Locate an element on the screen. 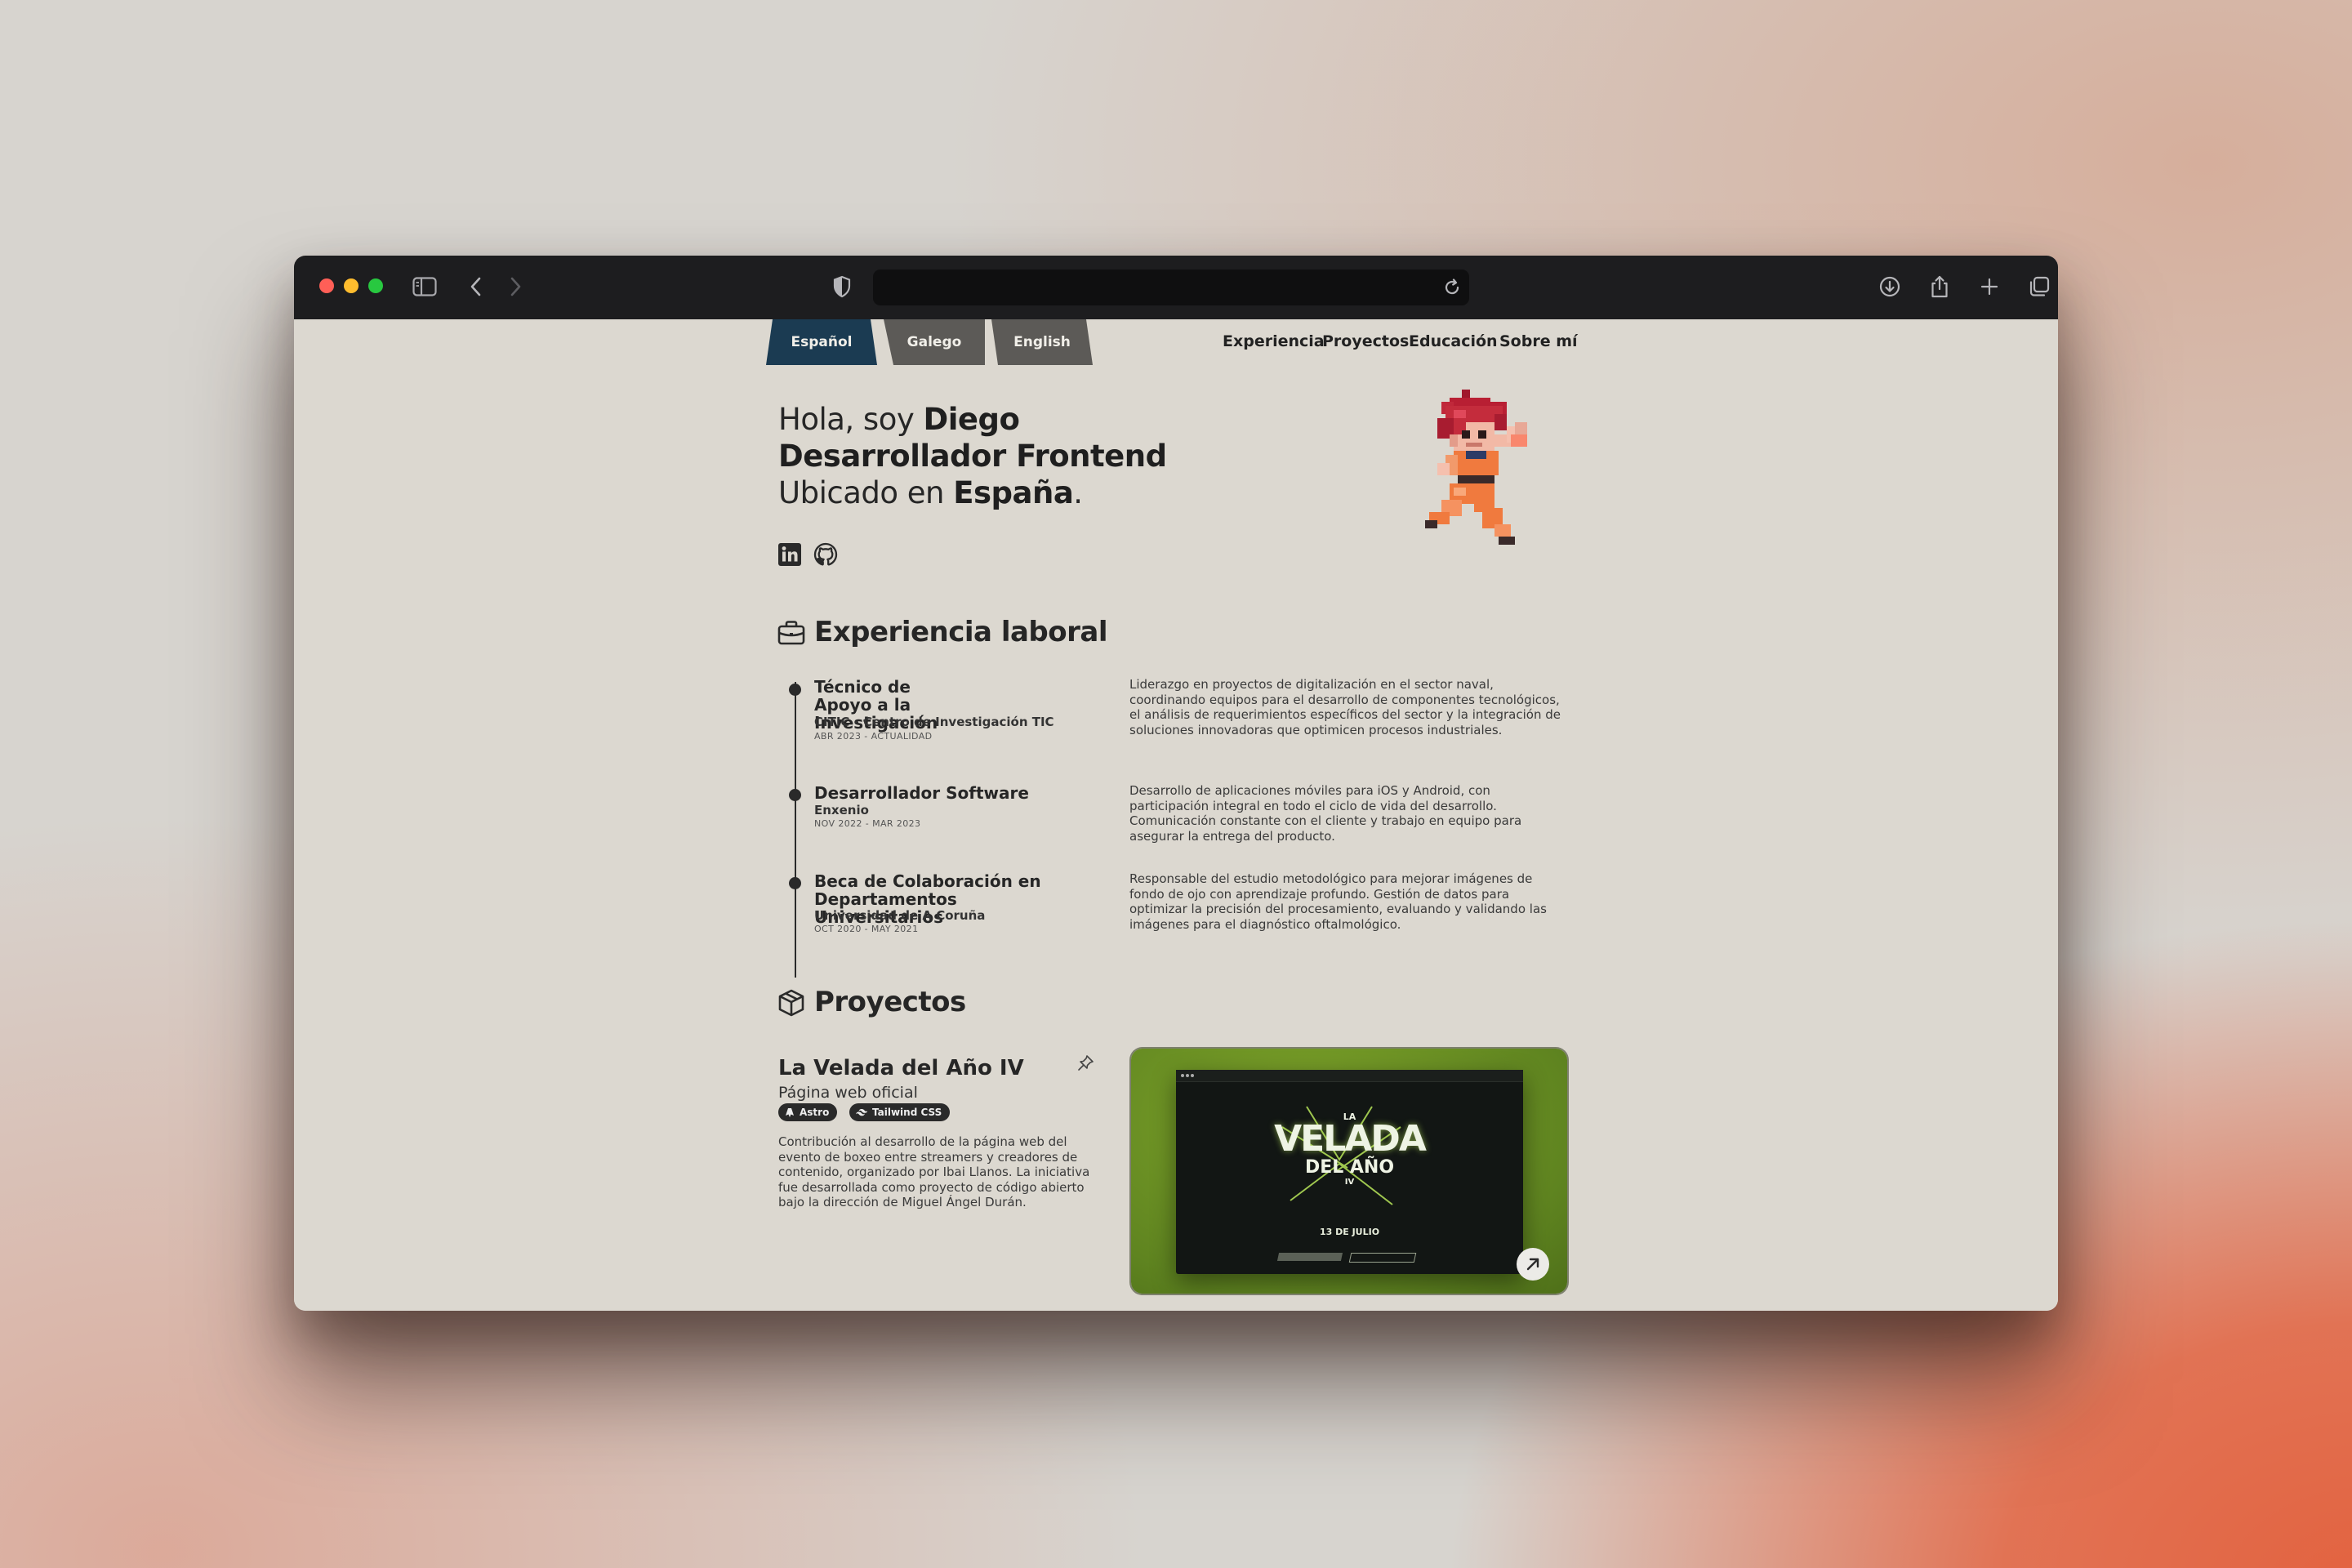 The height and width of the screenshot is (1568, 2352). open-link-button is located at coordinates (1533, 1264).